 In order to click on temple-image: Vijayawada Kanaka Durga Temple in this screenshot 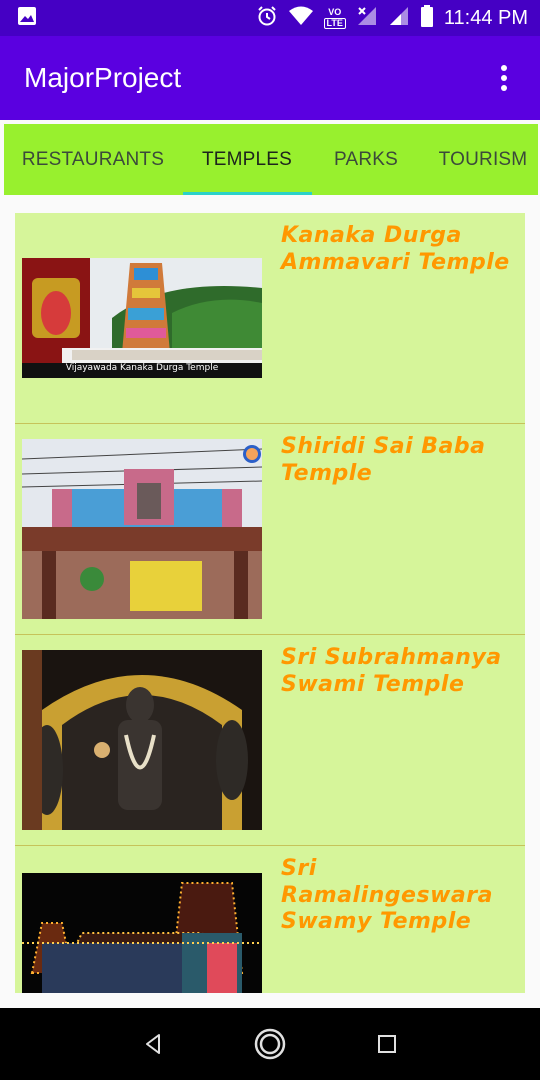, I will do `click(142, 348)`.